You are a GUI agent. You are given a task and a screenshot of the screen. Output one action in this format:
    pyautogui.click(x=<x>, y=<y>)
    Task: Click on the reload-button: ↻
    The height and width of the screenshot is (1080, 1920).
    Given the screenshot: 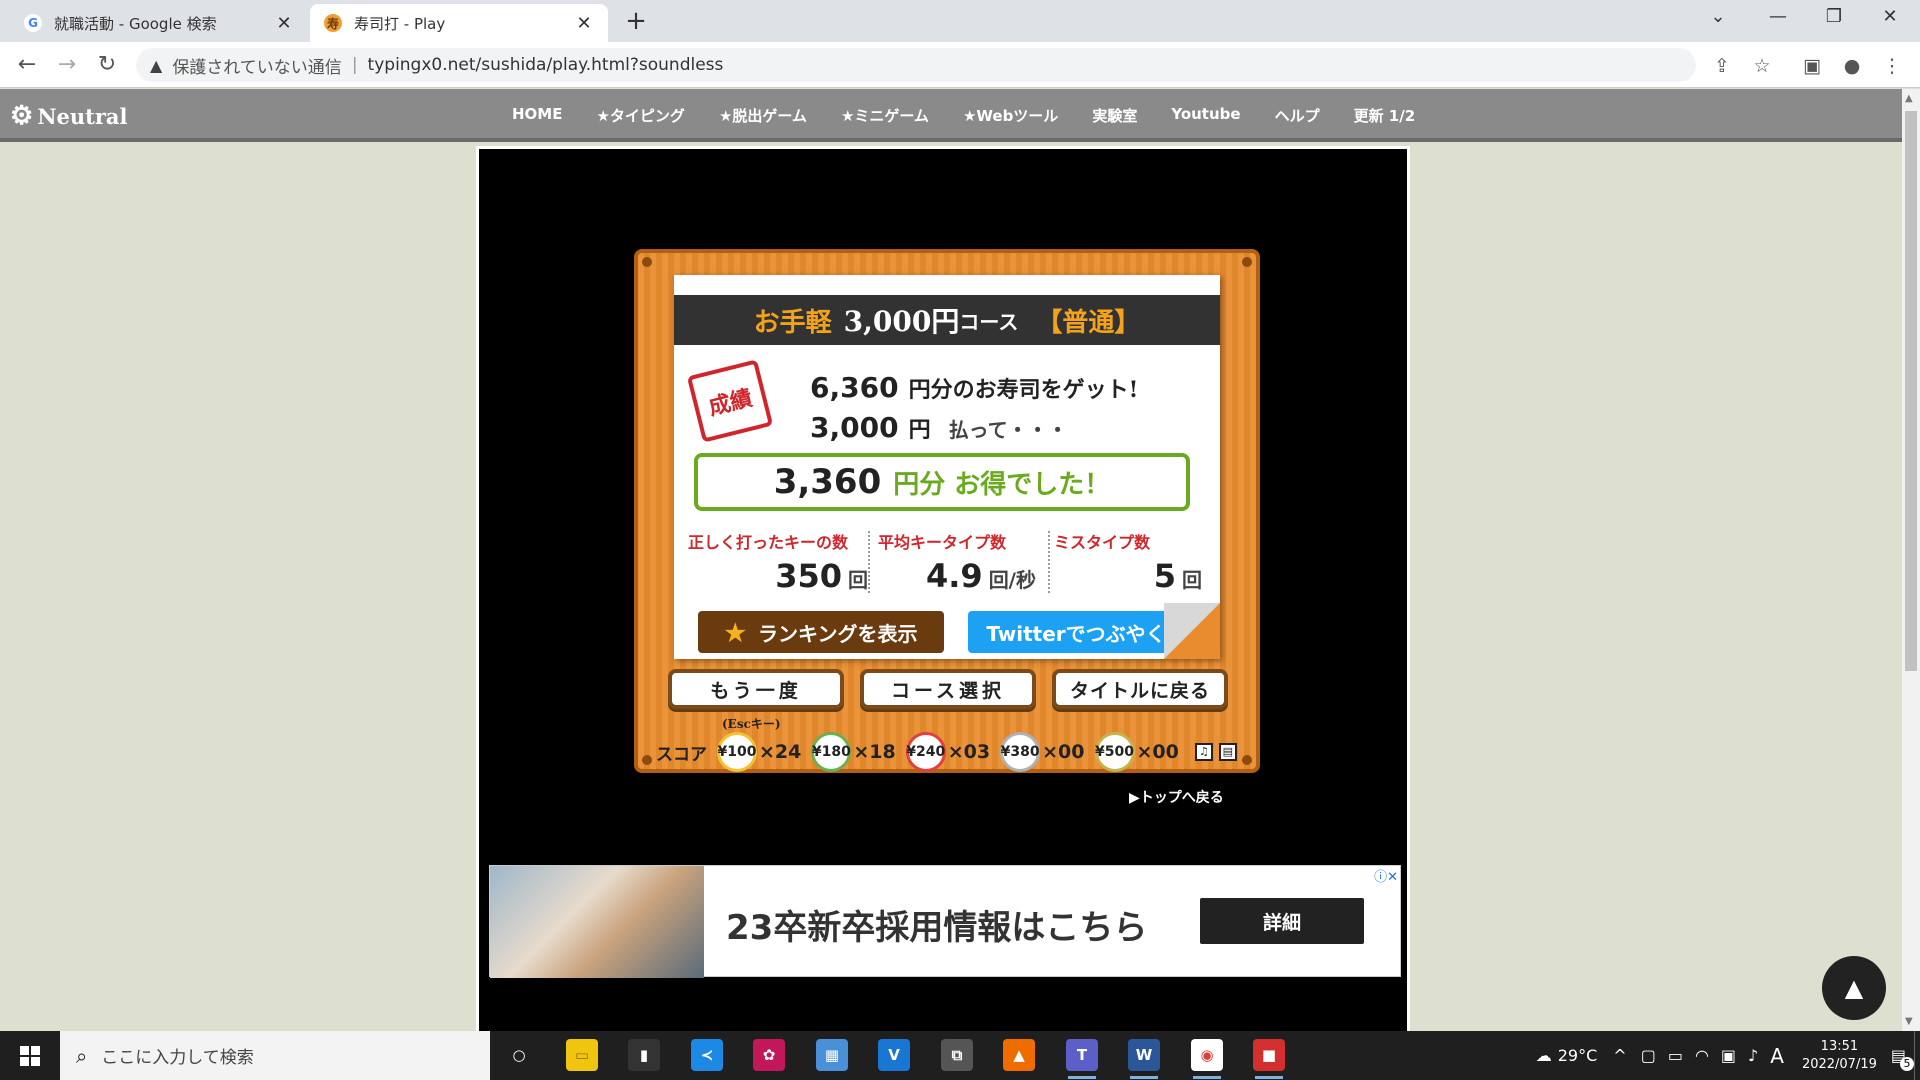 What is the action you would take?
    pyautogui.click(x=107, y=65)
    